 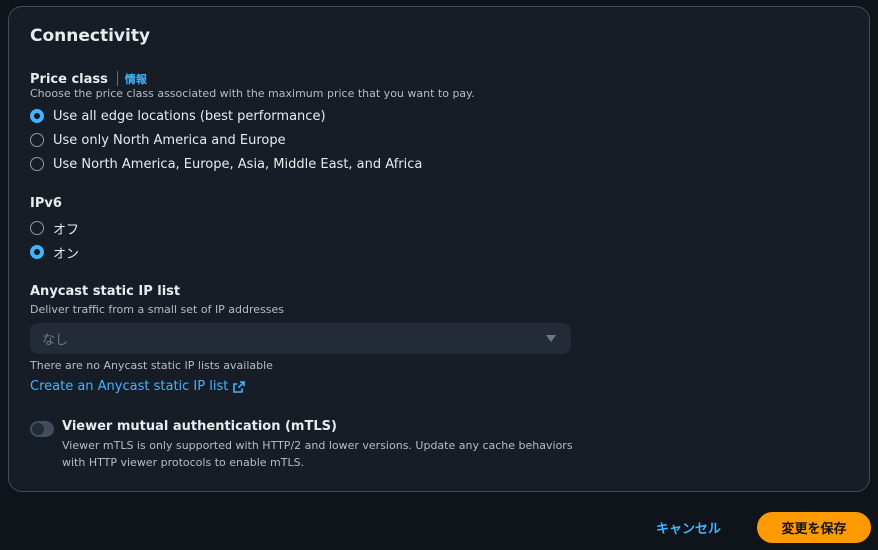 I want to click on anycast-label: Anycast static IP list, so click(x=105, y=291).